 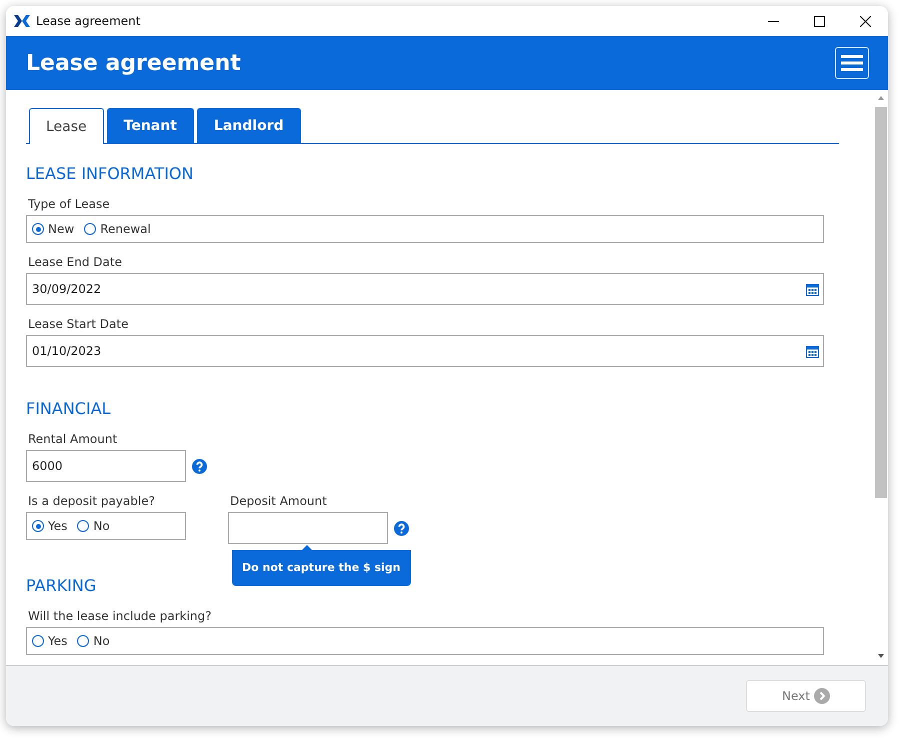 I want to click on window-title: Lease agreement, so click(x=88, y=21).